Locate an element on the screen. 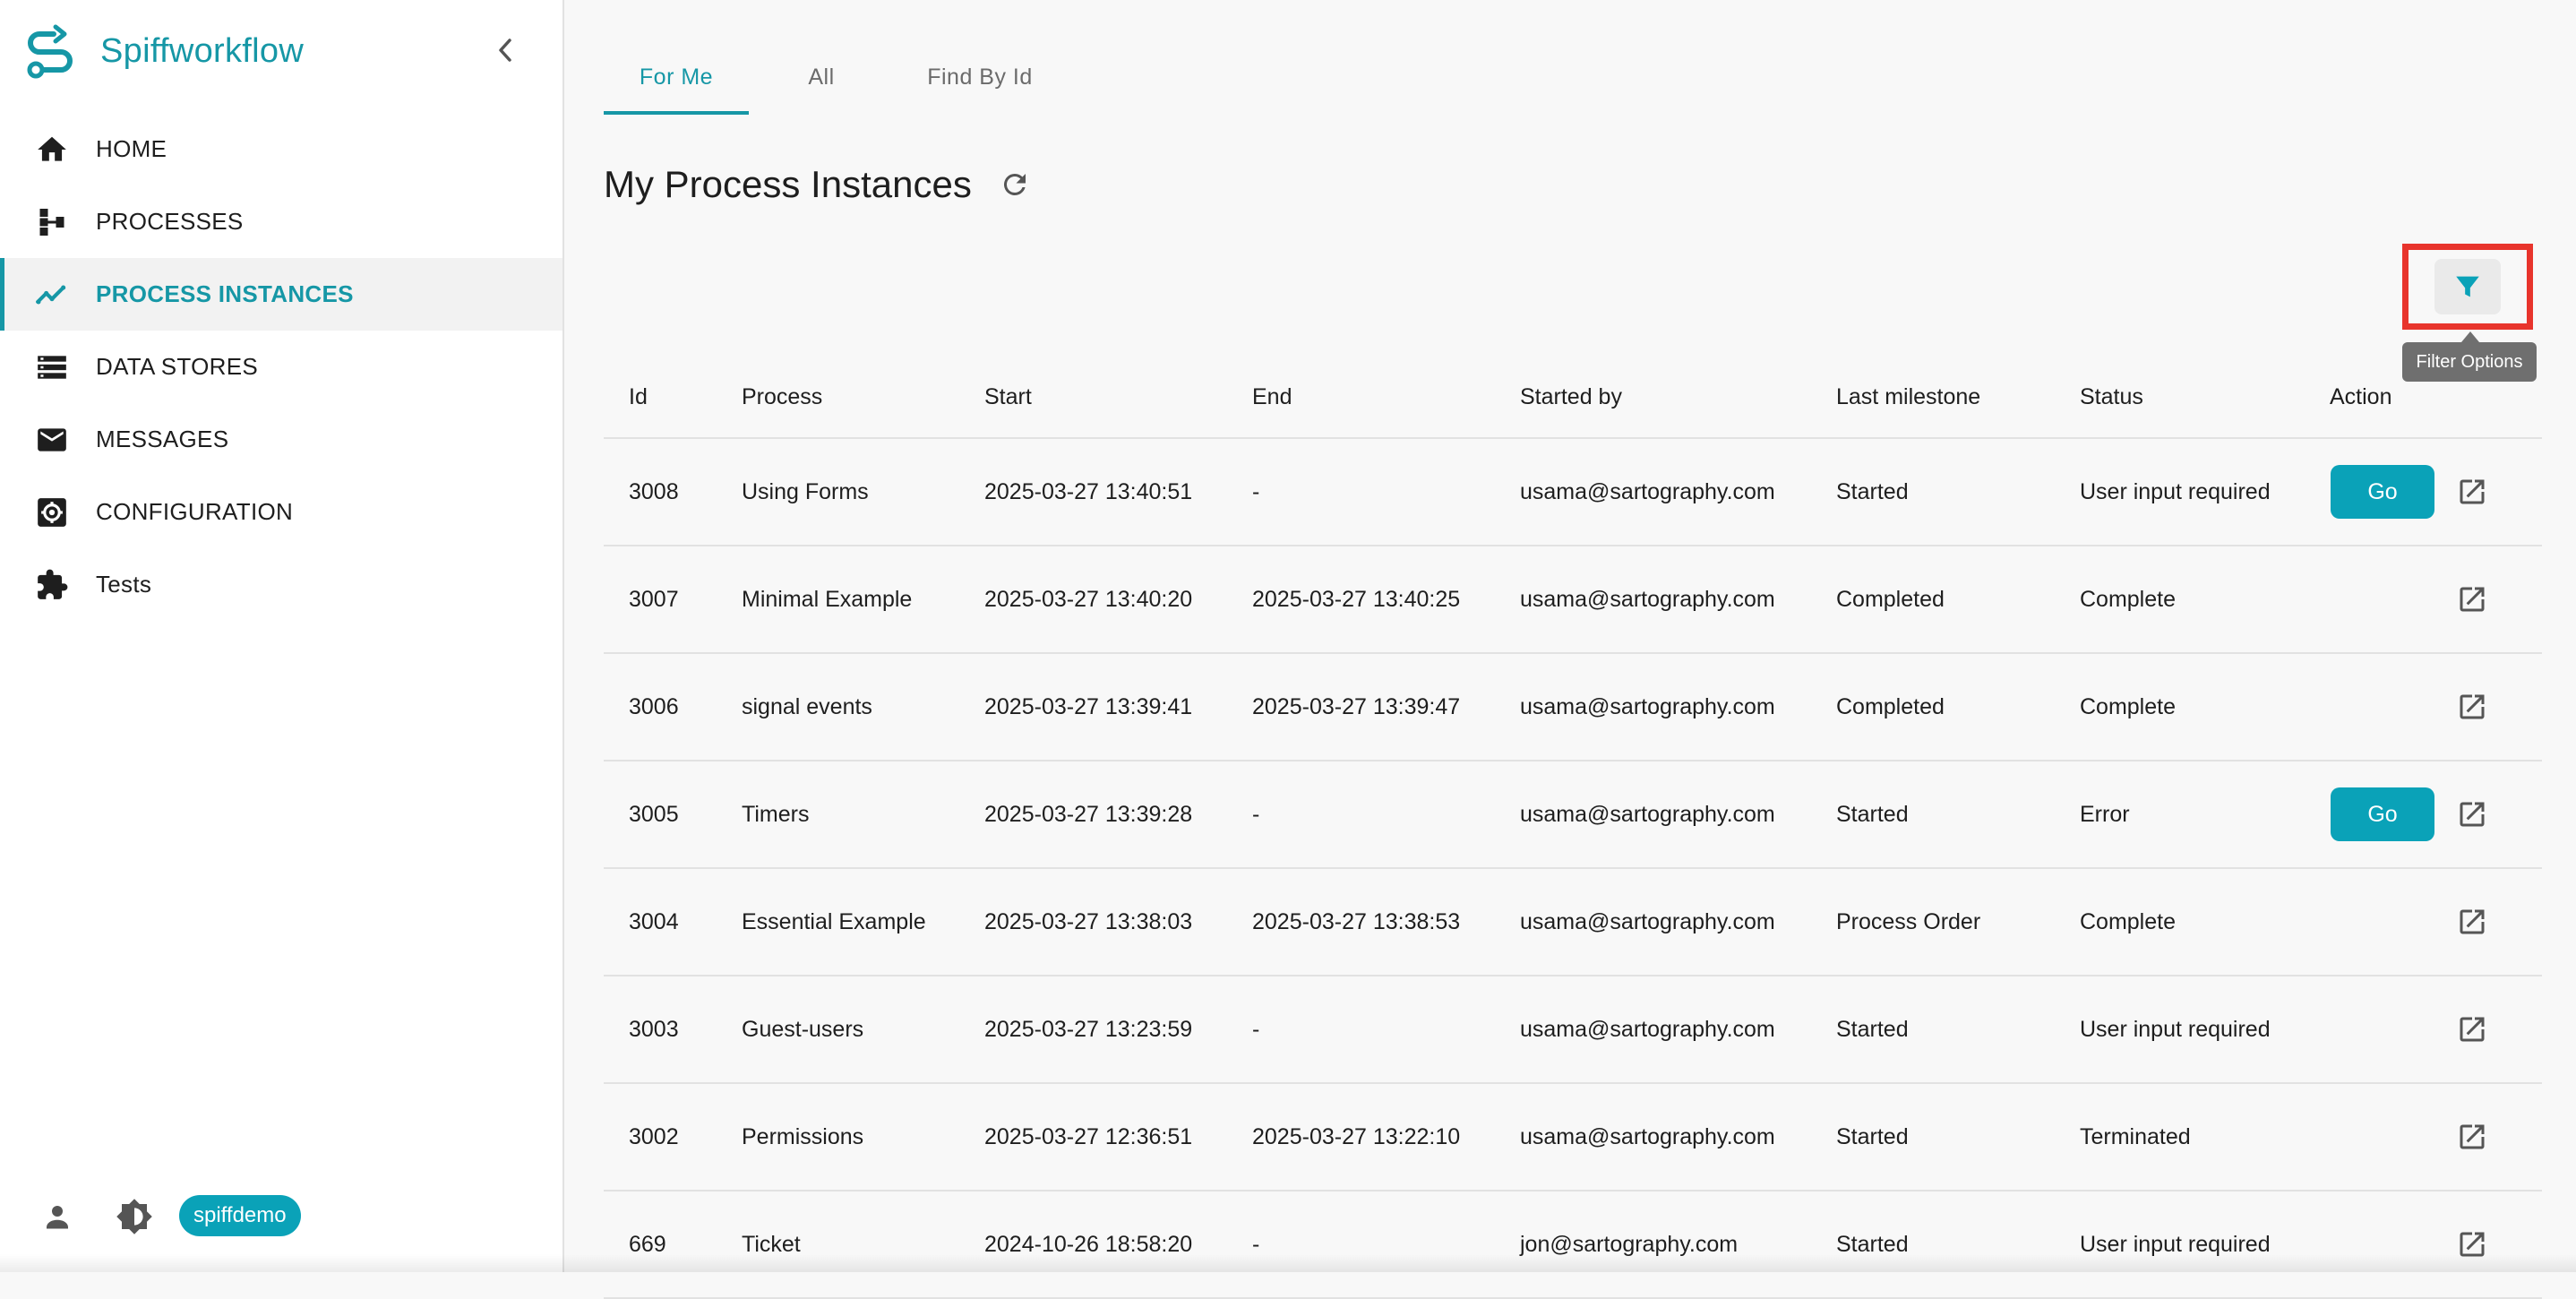 The image size is (2576, 1299). user-profile-button is located at coordinates (57, 1216).